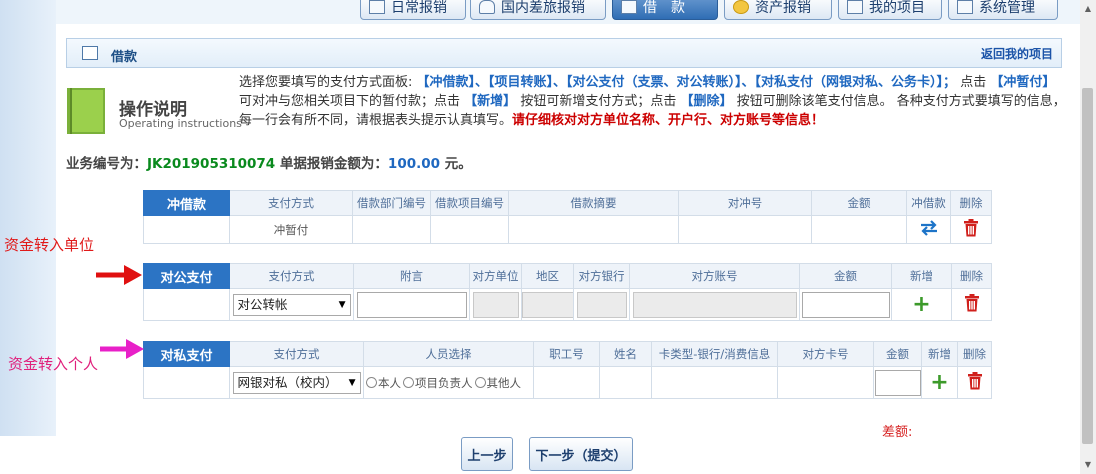  What do you see at coordinates (601, 304) in the screenshot?
I see `counterparty-bank-input` at bounding box center [601, 304].